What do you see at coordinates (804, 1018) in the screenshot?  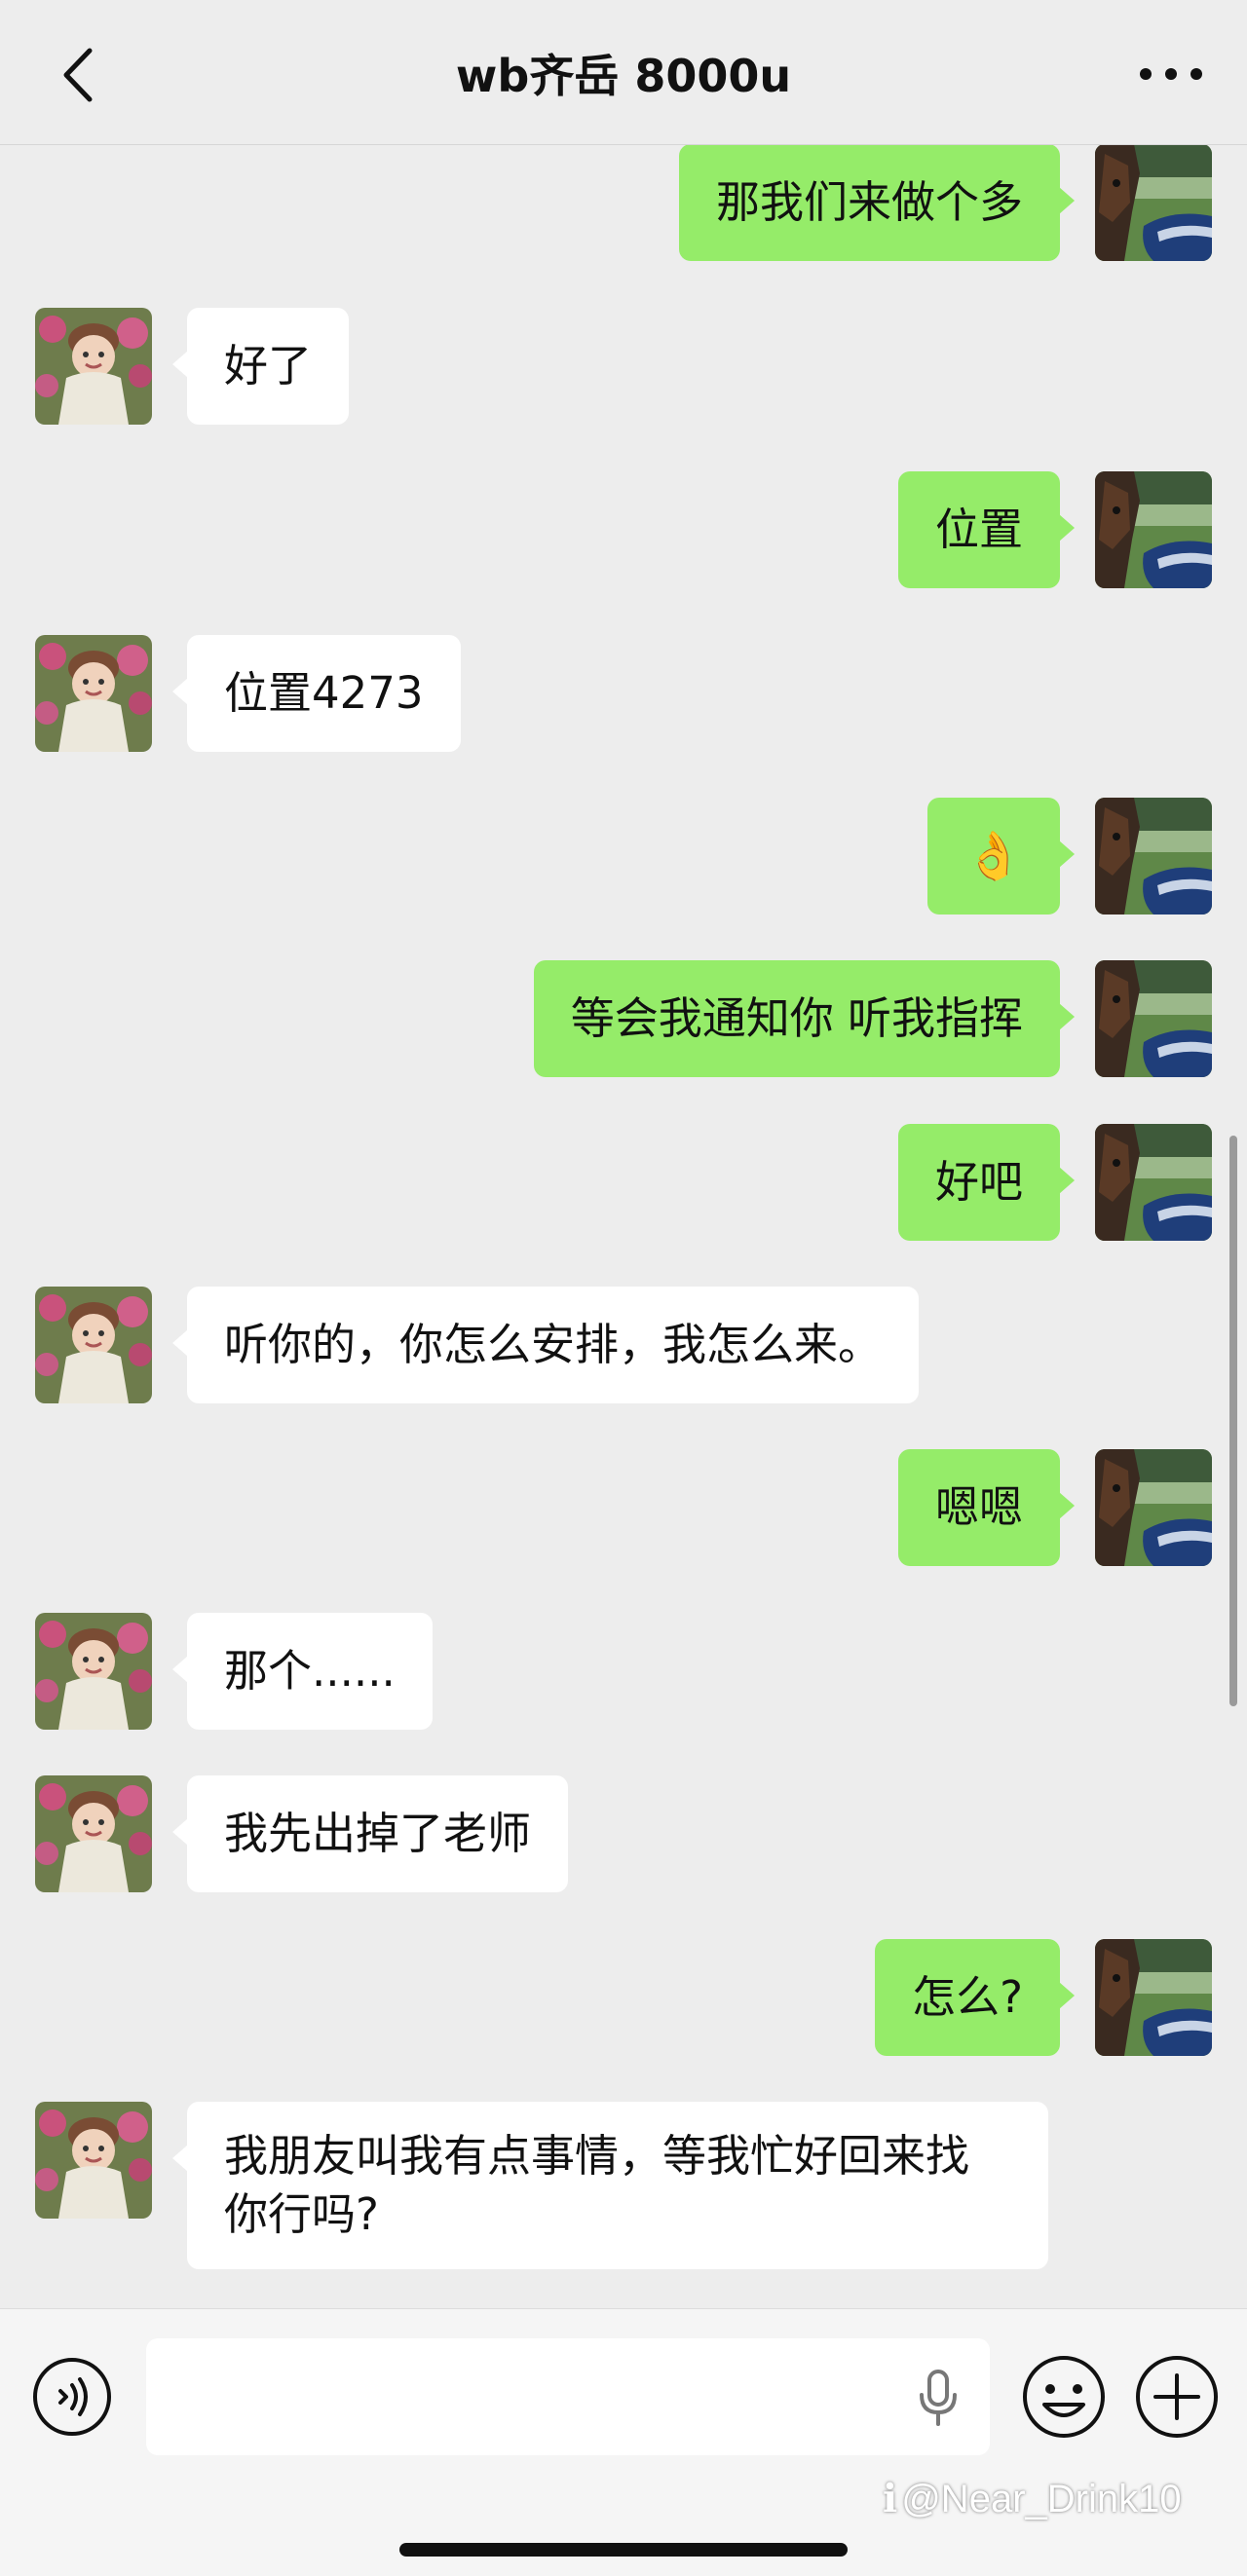 I see `sent-message-bubble: 等会我通知你 听我指挥` at bounding box center [804, 1018].